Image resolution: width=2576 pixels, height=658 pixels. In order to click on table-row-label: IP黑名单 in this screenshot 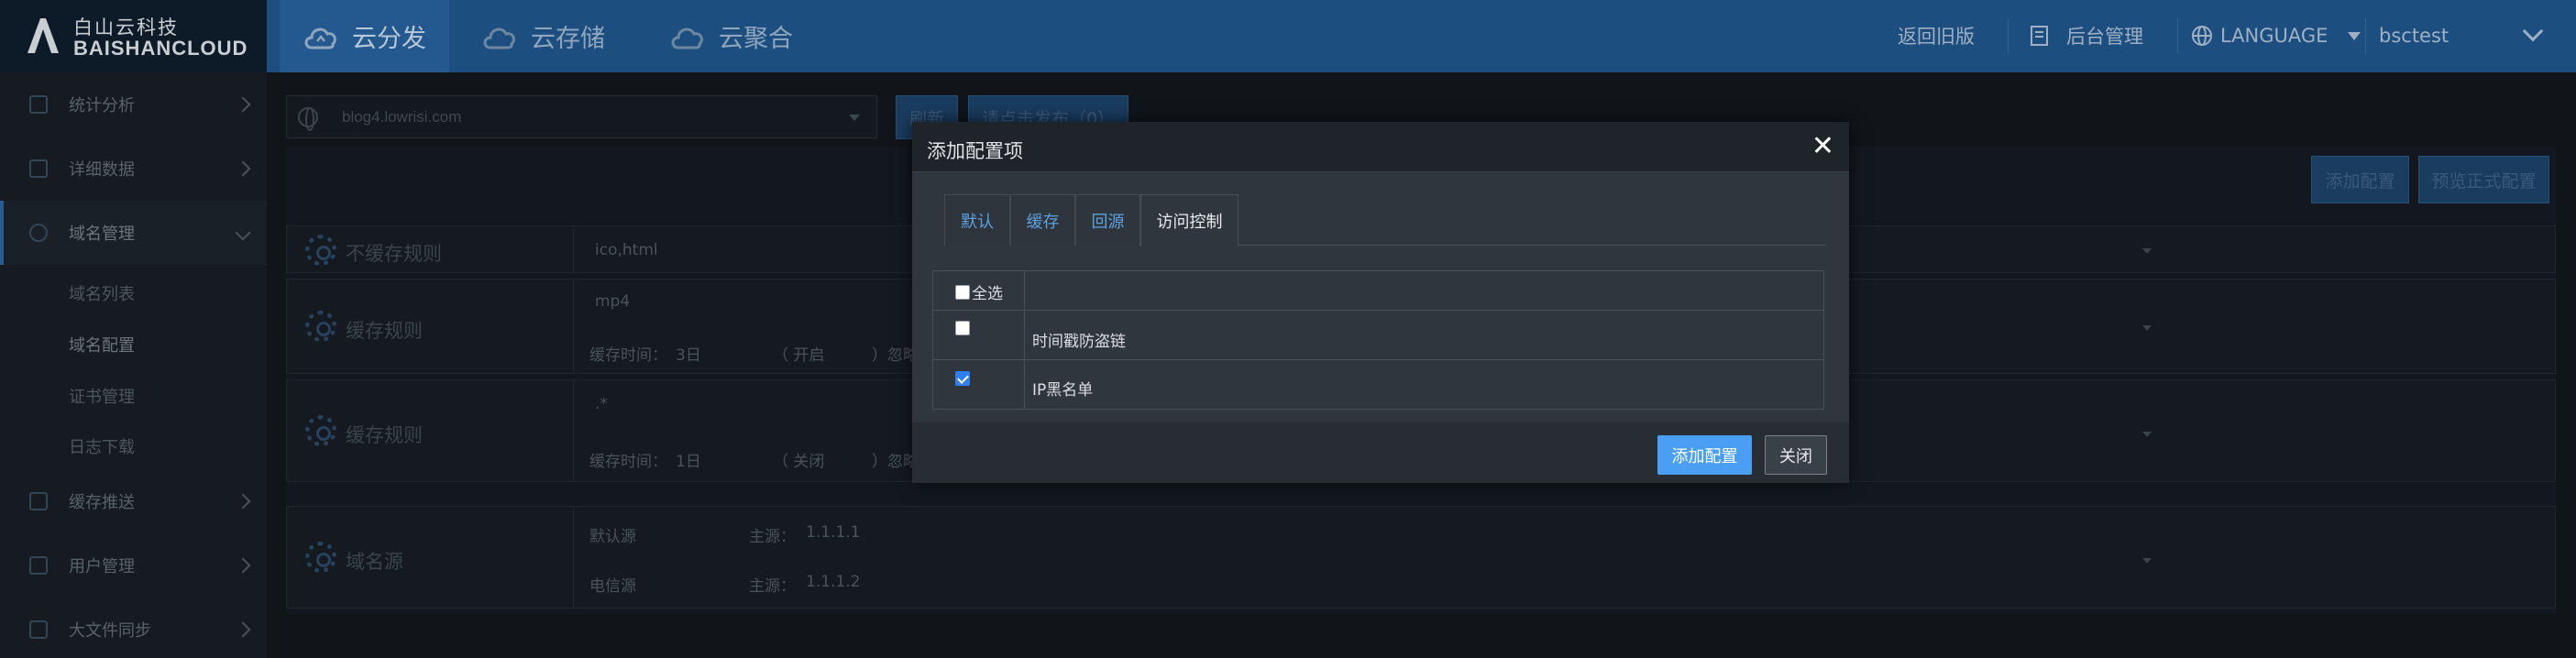, I will do `click(1063, 391)`.